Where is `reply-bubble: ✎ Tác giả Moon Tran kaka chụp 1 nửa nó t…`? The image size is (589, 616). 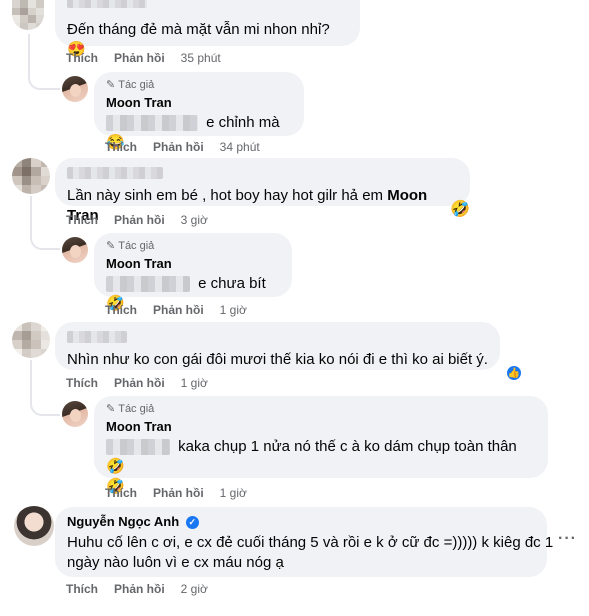
reply-bubble: ✎ Tác giả Moon Tran kaka chụp 1 nửa nó t… is located at coordinates (321, 445).